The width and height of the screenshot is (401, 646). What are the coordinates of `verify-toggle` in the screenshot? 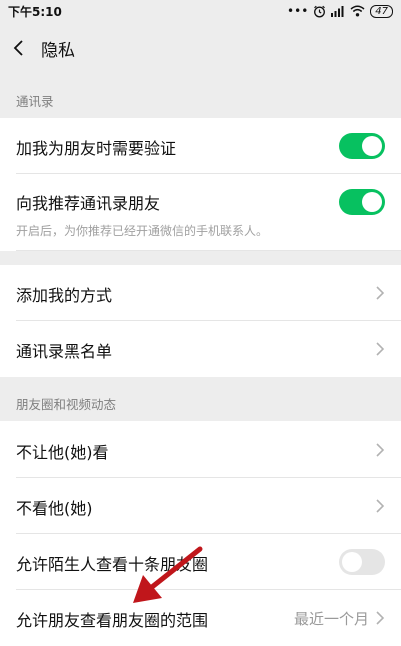 It's located at (362, 146).